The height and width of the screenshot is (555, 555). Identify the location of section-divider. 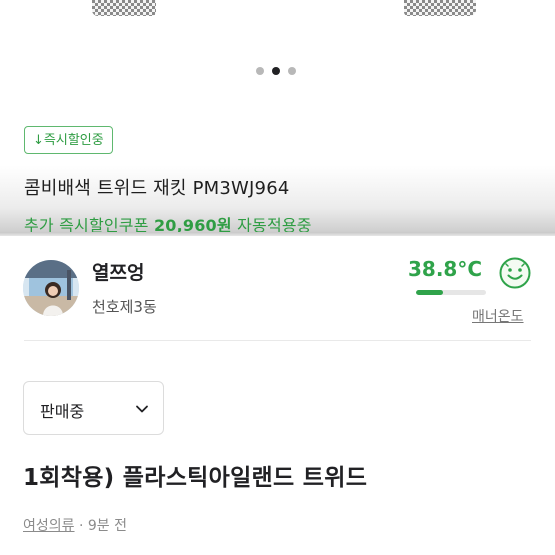
(277, 340).